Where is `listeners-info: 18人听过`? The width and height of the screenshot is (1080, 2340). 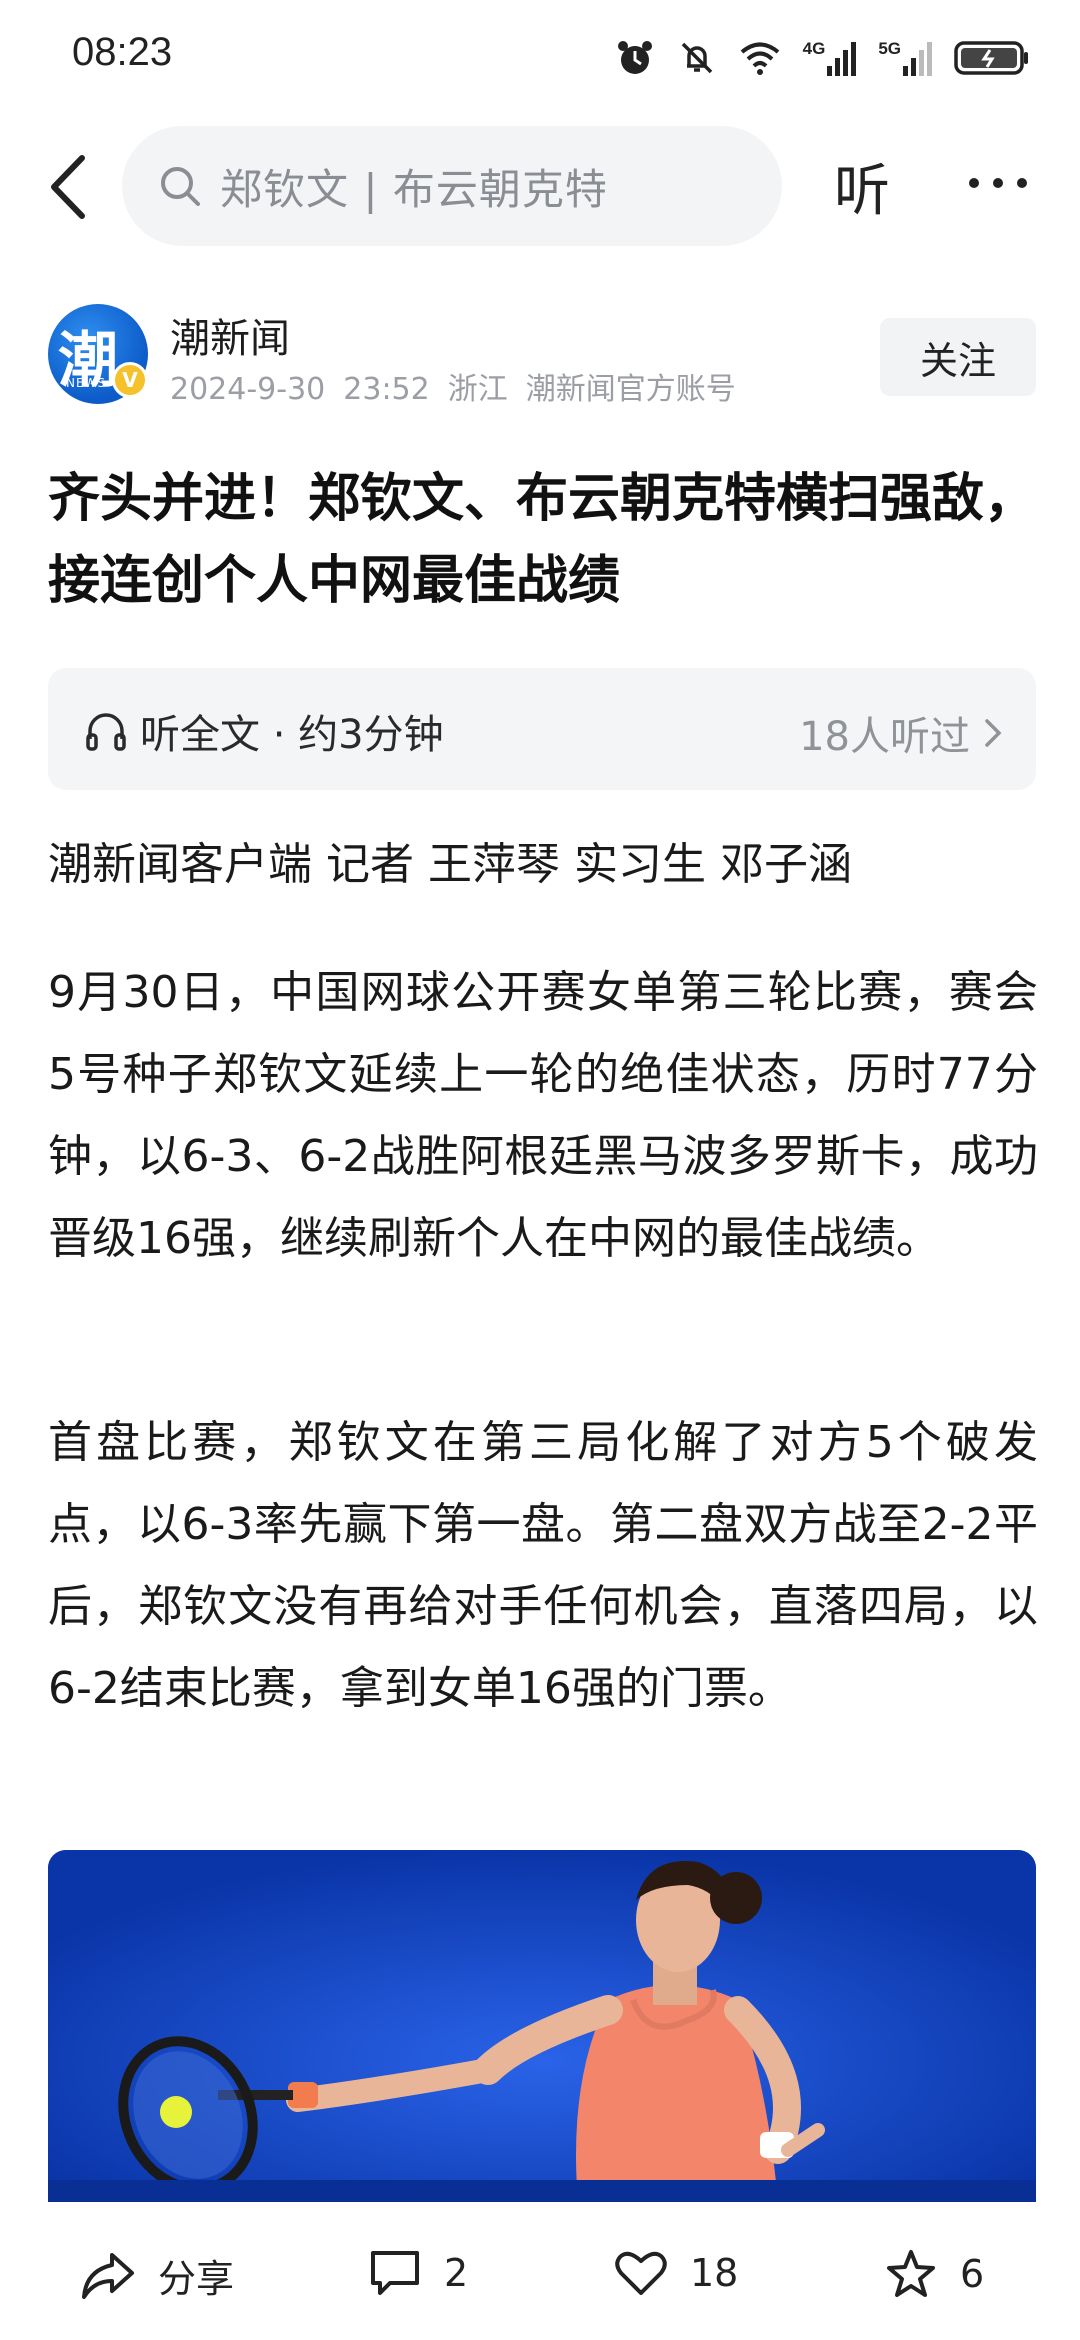 listeners-info: 18人听过 is located at coordinates (900, 733).